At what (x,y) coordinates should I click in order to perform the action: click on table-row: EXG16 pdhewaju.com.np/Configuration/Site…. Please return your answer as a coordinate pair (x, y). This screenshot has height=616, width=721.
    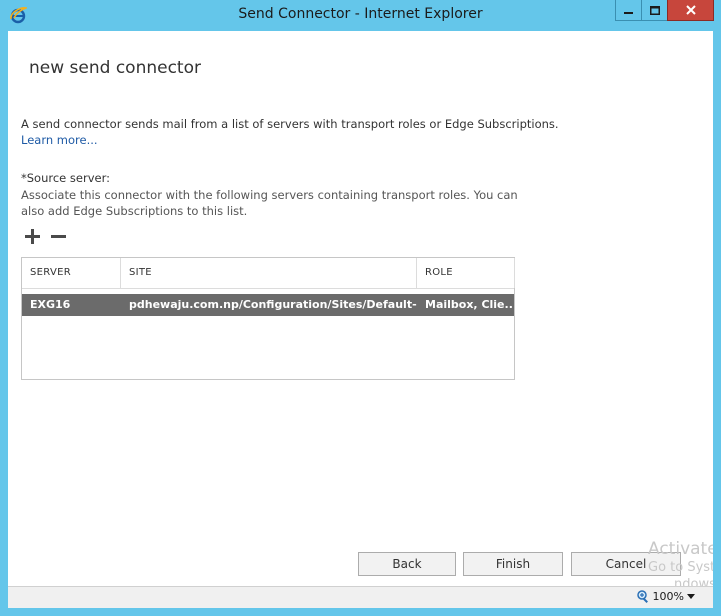
    Looking at the image, I should click on (268, 305).